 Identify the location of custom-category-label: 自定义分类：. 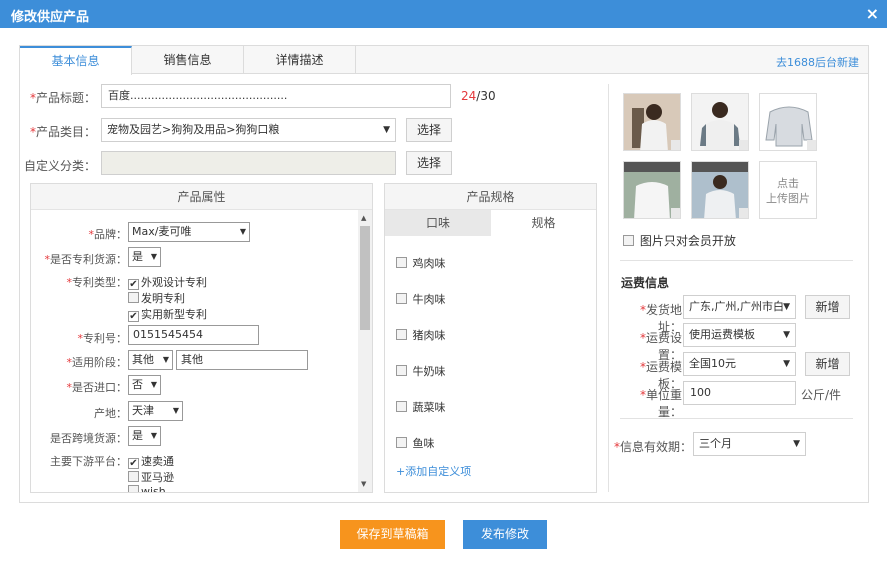
(59, 166).